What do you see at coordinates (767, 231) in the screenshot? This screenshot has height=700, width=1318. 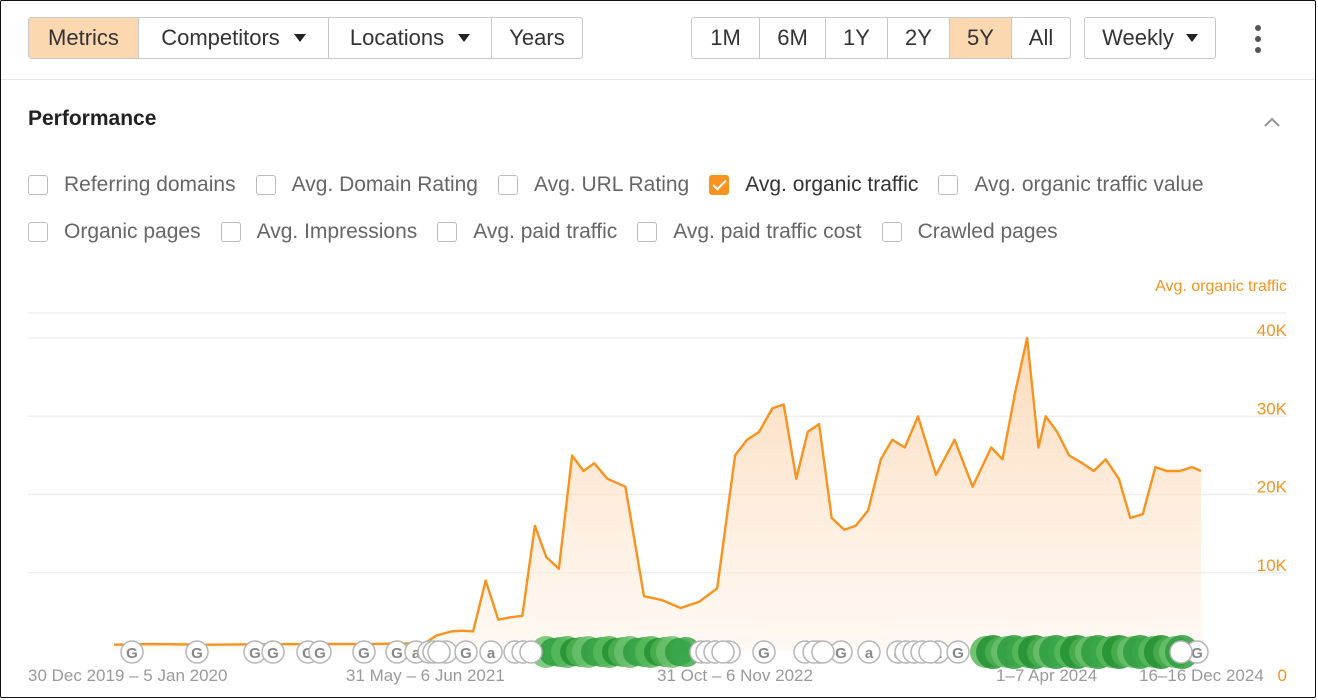 I see `checkbox-label: Avg. paid traffic cost` at bounding box center [767, 231].